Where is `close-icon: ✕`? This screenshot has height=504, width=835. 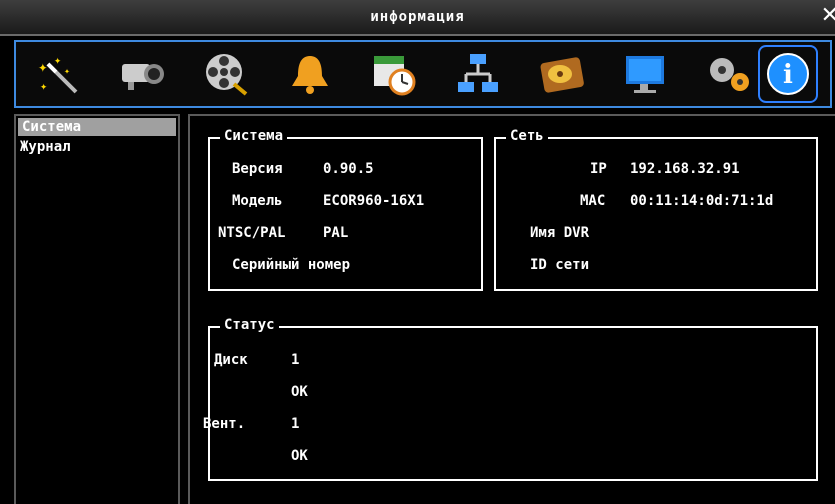 close-icon: ✕ is located at coordinates (828, 16).